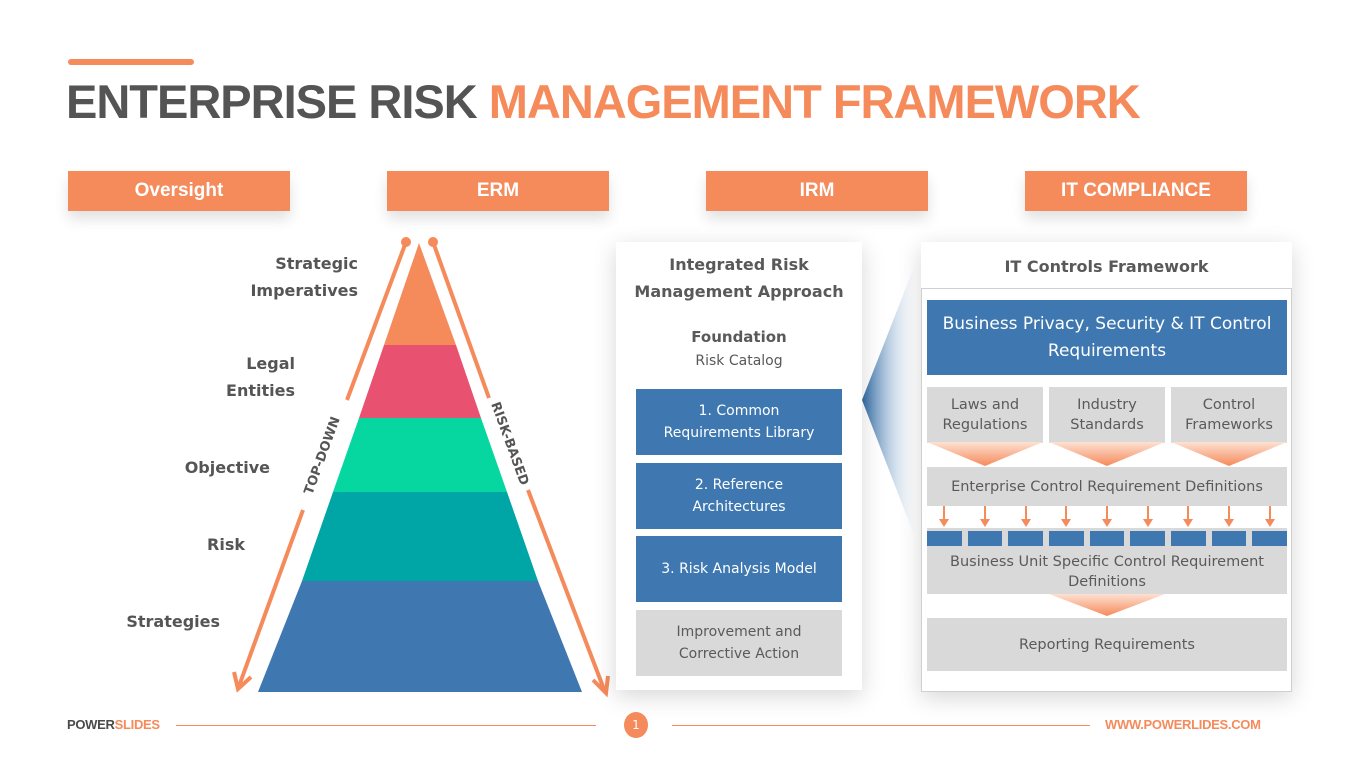  What do you see at coordinates (739, 411) in the screenshot?
I see `step-line: 1. Common` at bounding box center [739, 411].